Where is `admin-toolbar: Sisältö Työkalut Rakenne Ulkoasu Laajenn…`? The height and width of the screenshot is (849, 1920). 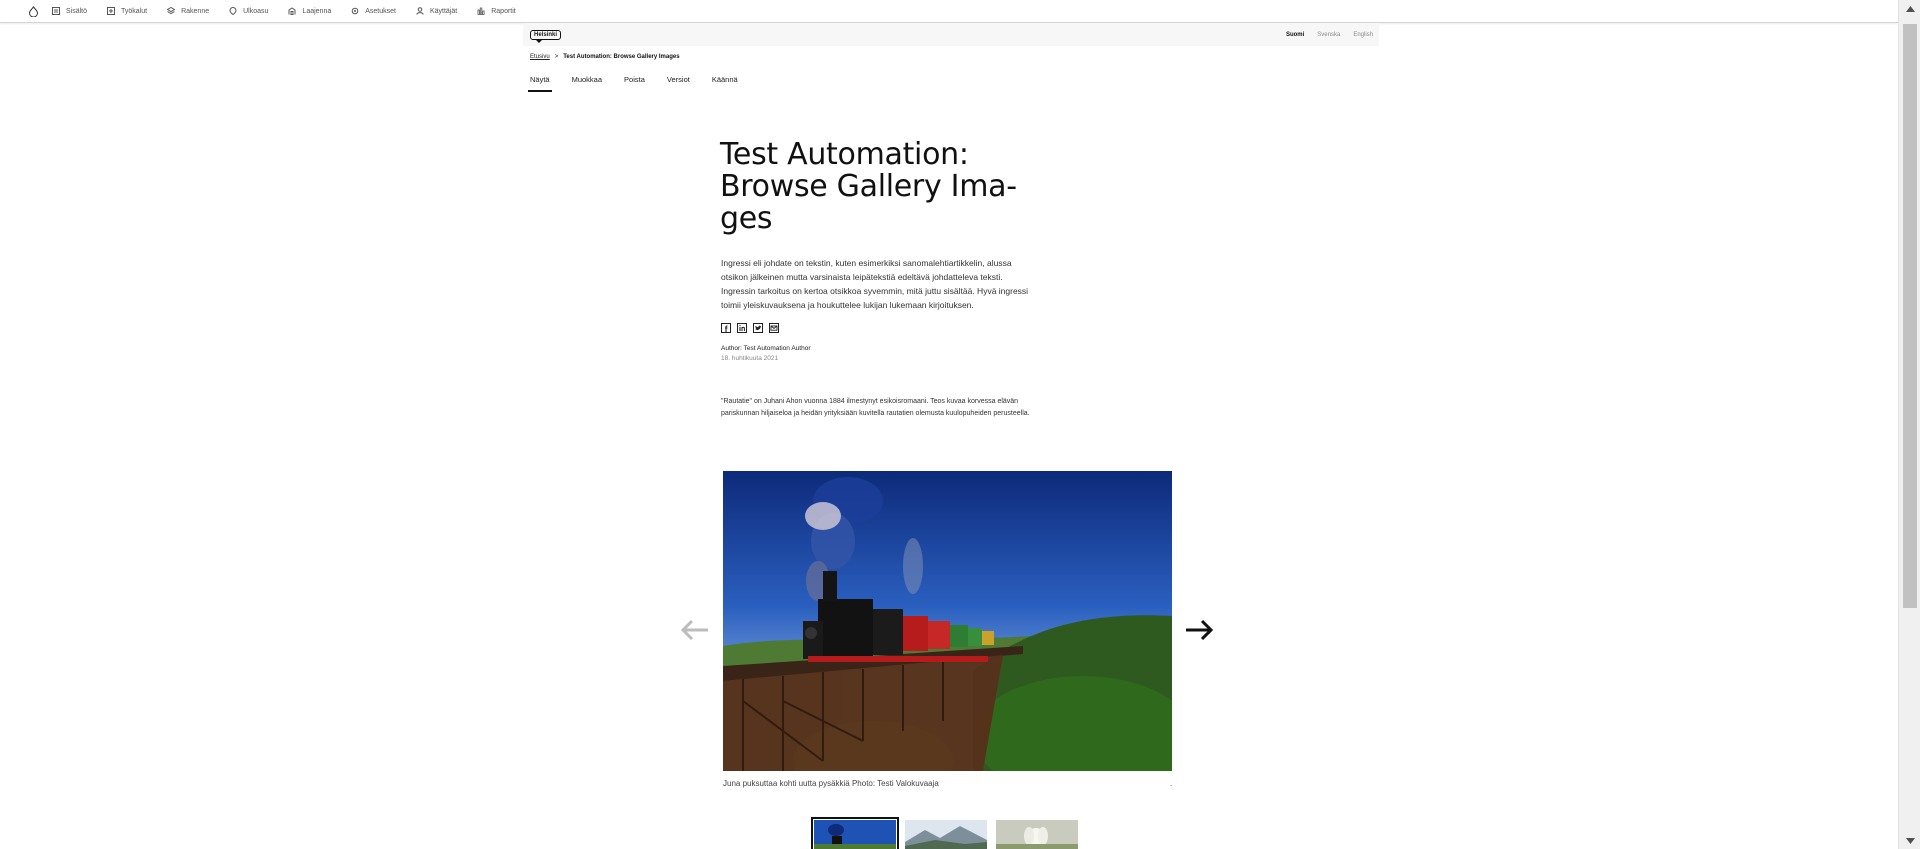 admin-toolbar: Sisältö Työkalut Rakenne Ulkoasu Laajenn… is located at coordinates (949, 11).